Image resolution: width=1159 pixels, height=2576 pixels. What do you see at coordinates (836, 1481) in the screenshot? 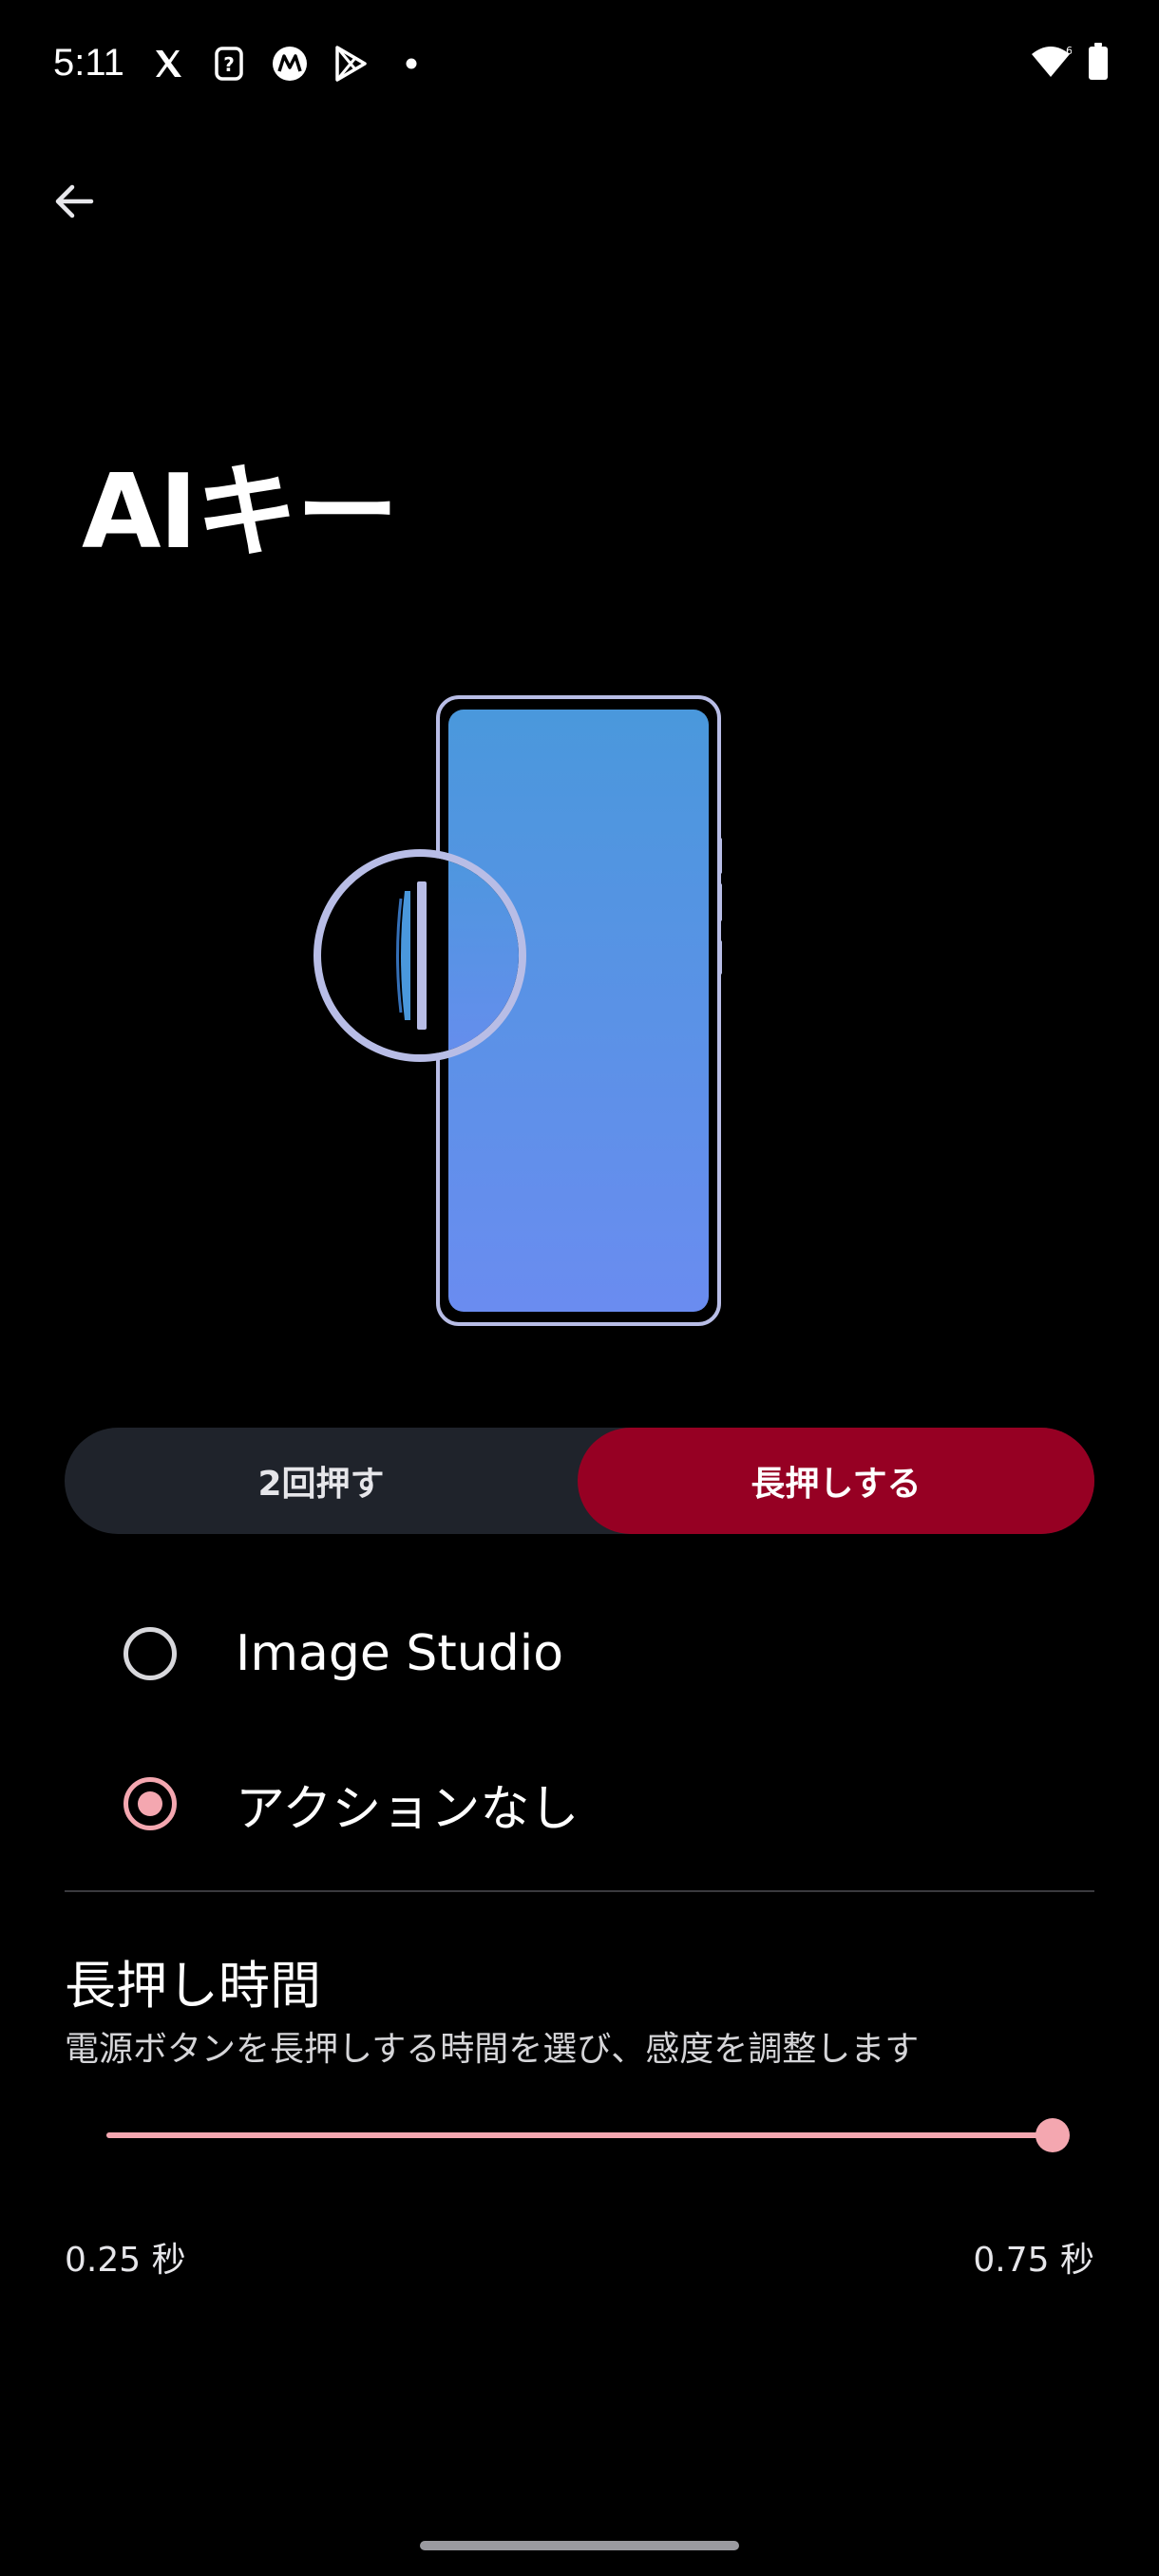
I see `tab-long-press: 長押しする` at bounding box center [836, 1481].